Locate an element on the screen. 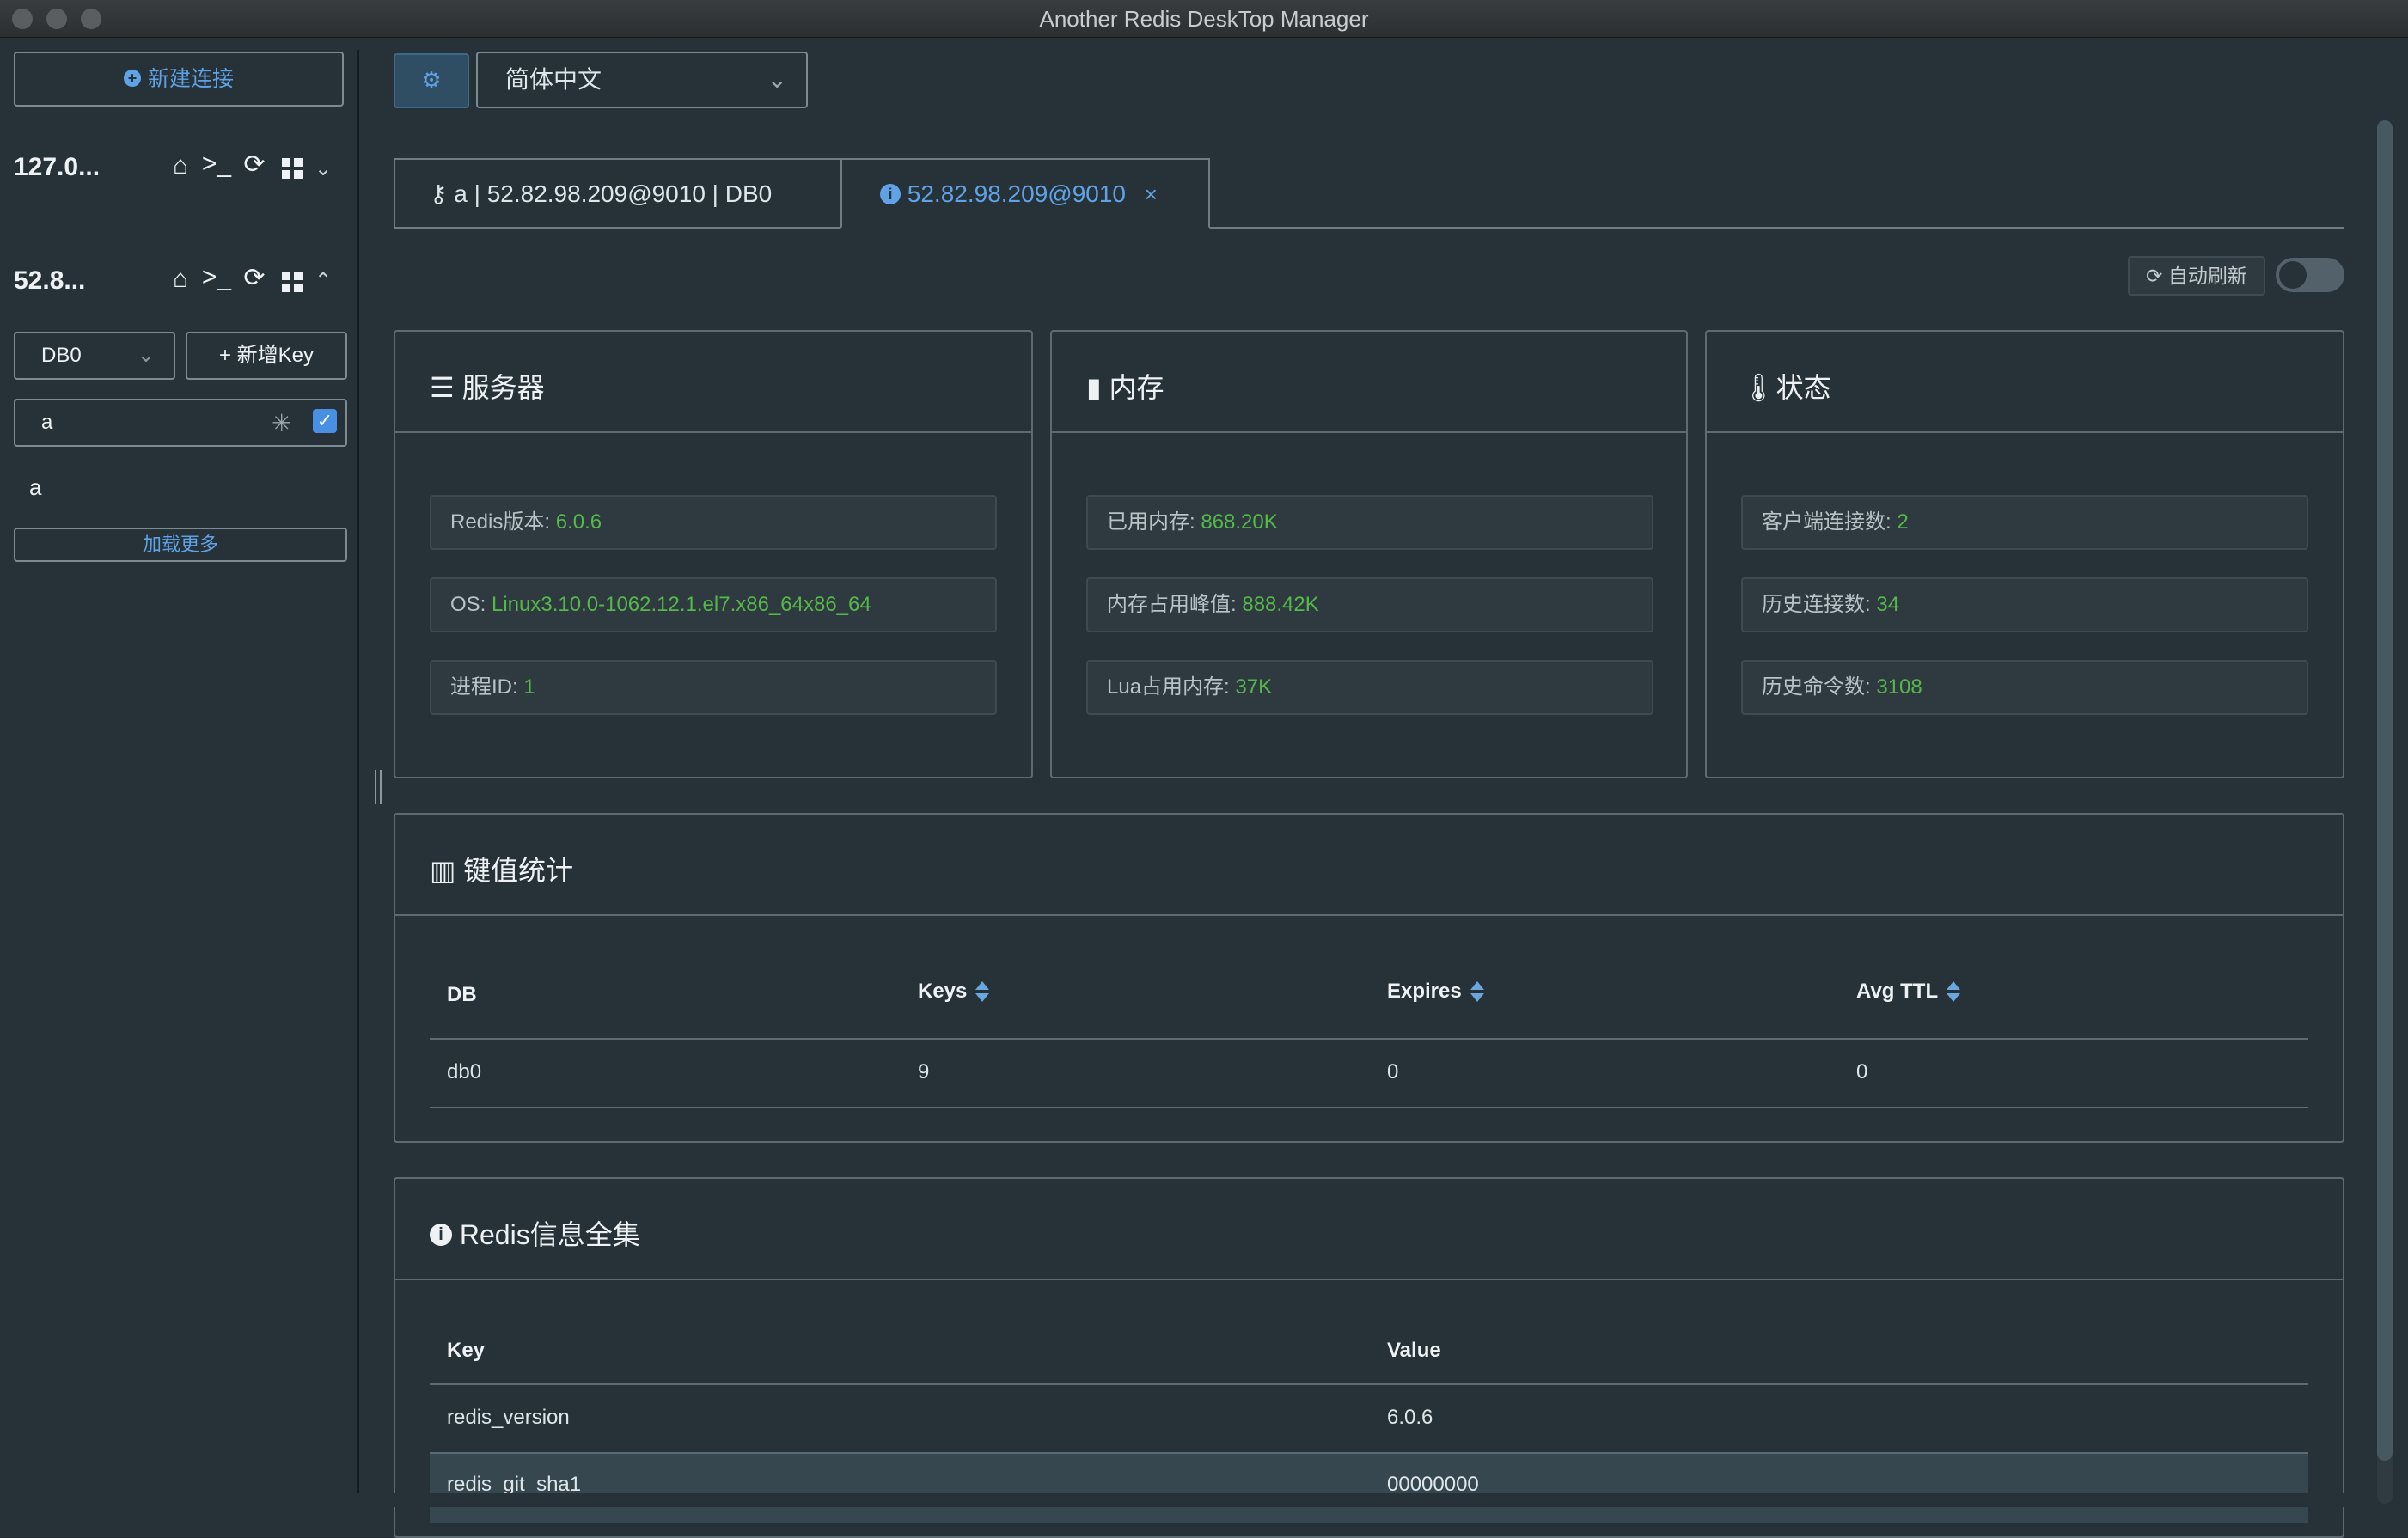  memory-chip-icon: ▮ is located at coordinates (1098, 388).